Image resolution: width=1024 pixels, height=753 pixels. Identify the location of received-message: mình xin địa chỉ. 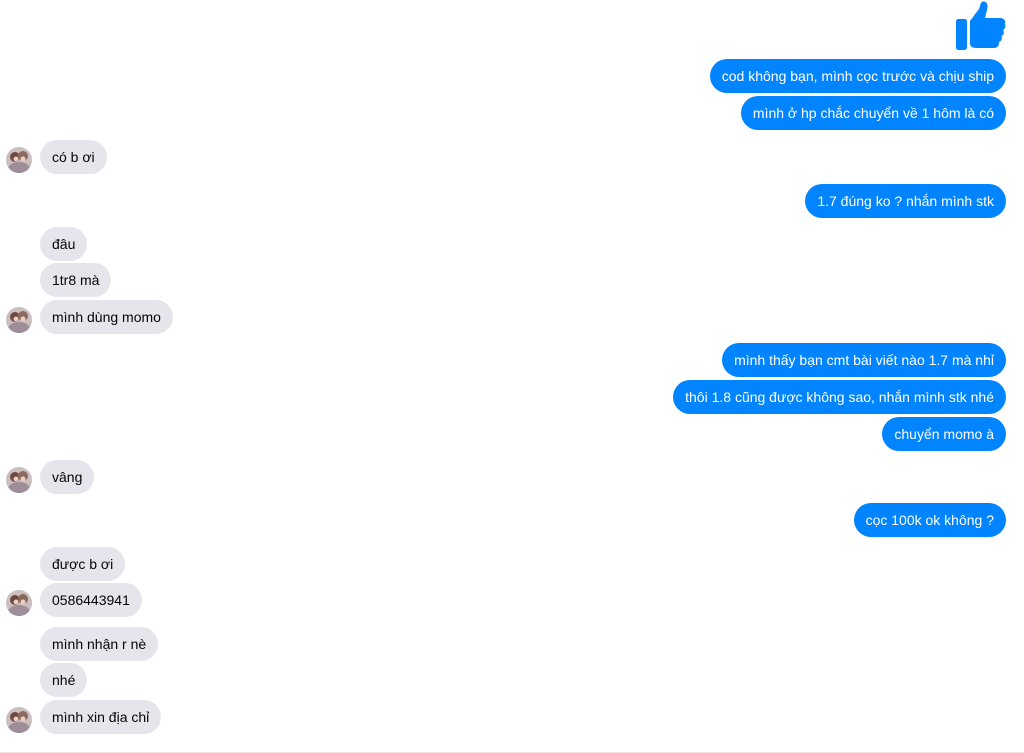
(101, 717).